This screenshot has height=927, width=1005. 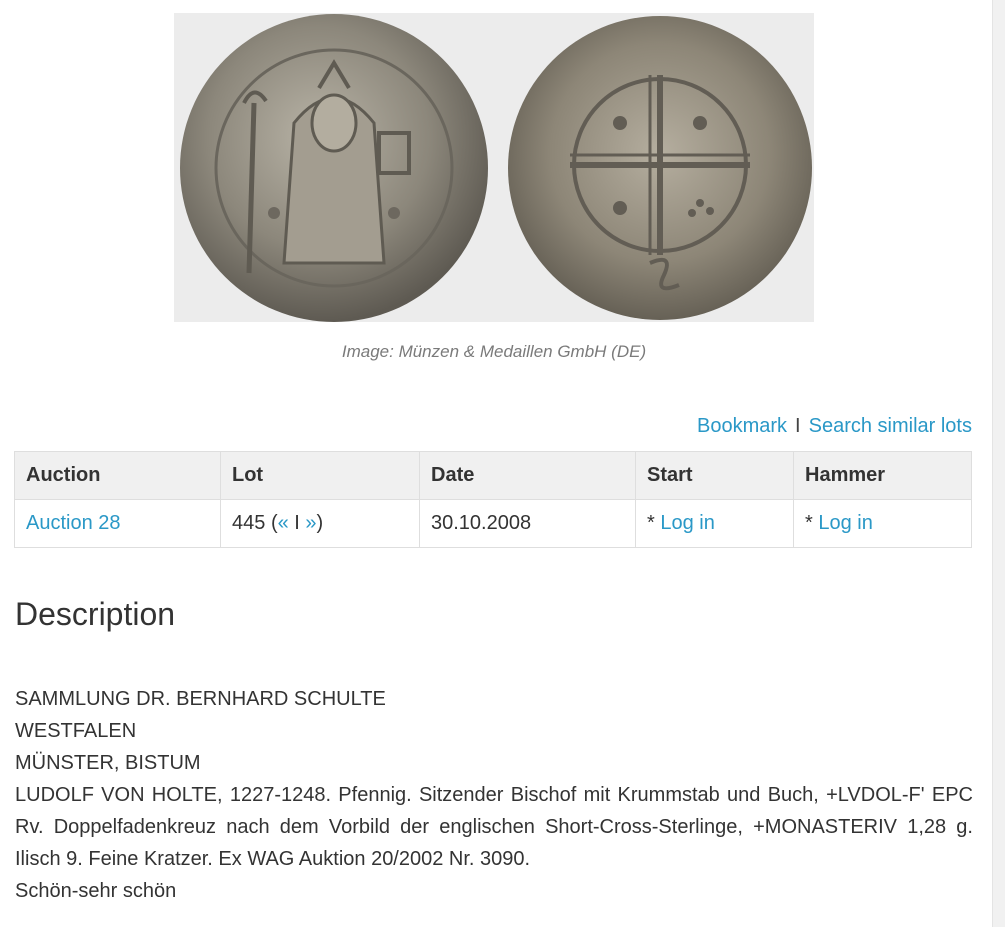 I want to click on next-lot-link: », so click(x=310, y=523).